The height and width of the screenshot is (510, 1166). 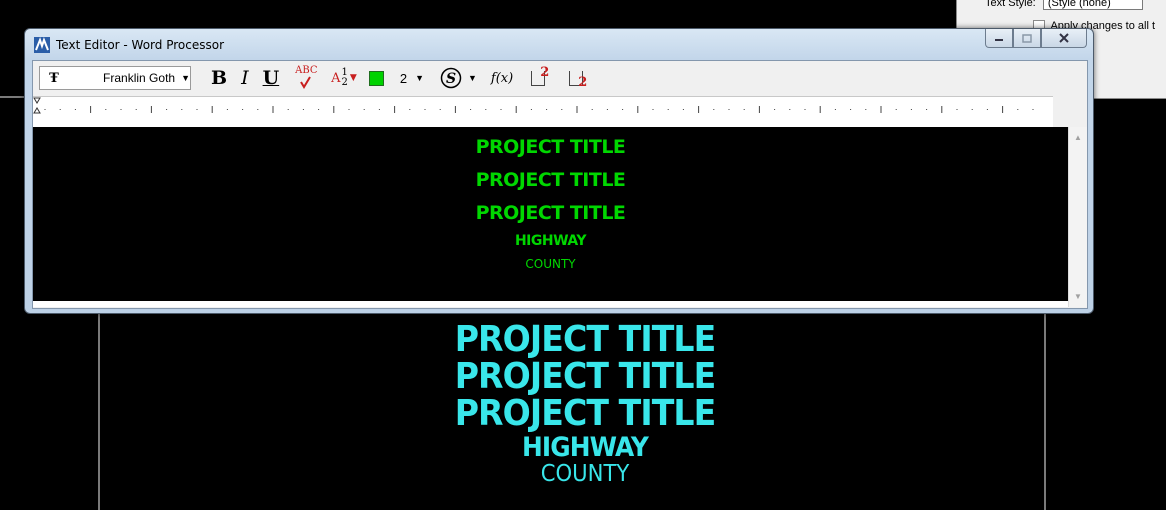 I want to click on stacked-fraction-button: A 1 2 ▼, so click(x=344, y=78).